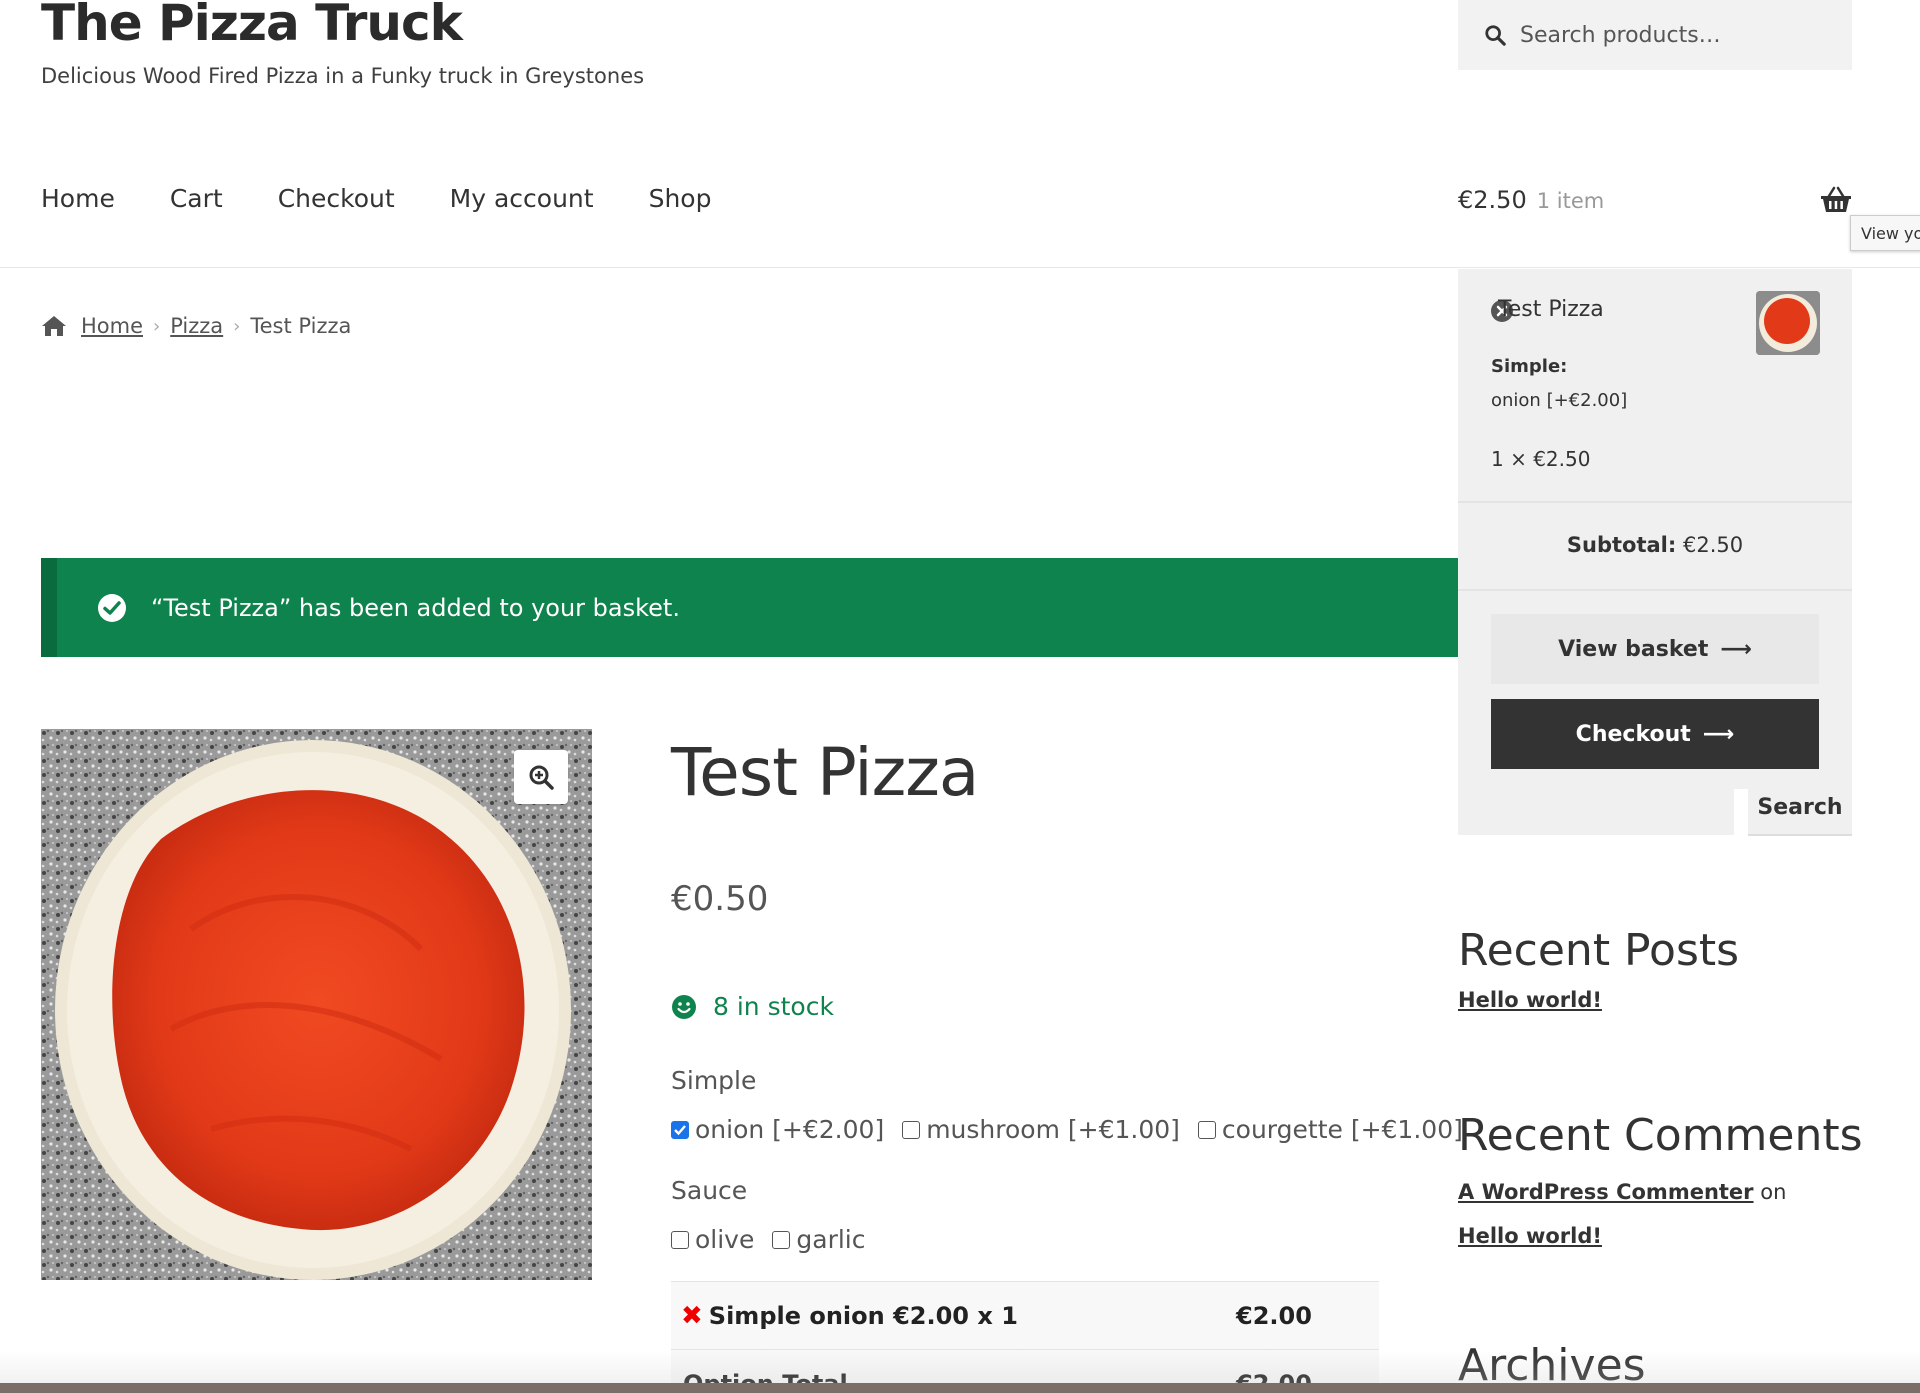 This screenshot has height=1393, width=1920. What do you see at coordinates (336, 198) in the screenshot?
I see `nav-checkout: Checkout` at bounding box center [336, 198].